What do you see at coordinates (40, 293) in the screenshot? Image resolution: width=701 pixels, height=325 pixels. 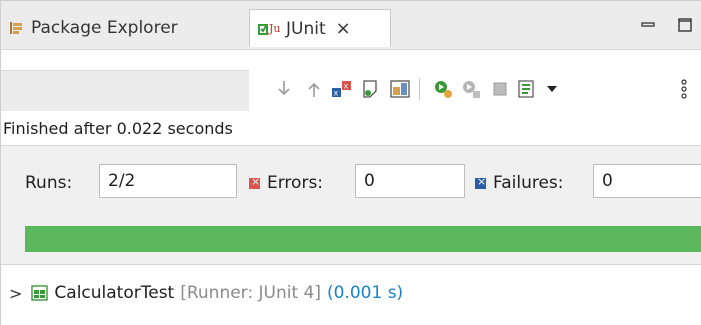 I see `test-suite-icon` at bounding box center [40, 293].